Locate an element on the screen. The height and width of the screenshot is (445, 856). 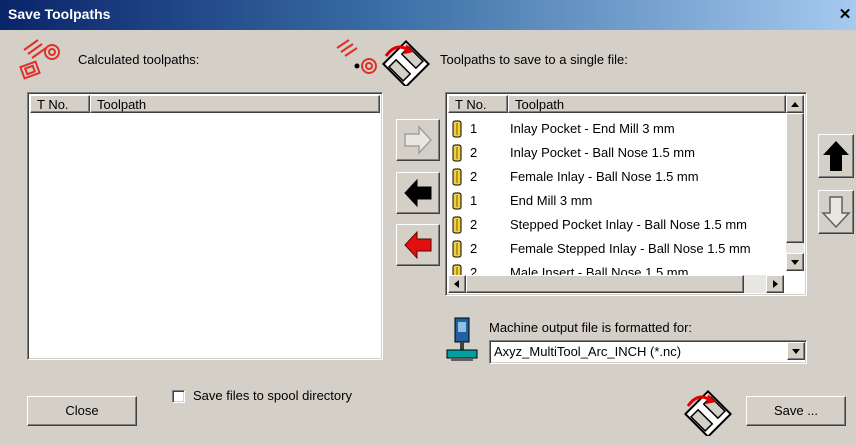
table-row: 1 Inlay Pocket - End Mill 3 mm is located at coordinates (562, 129).